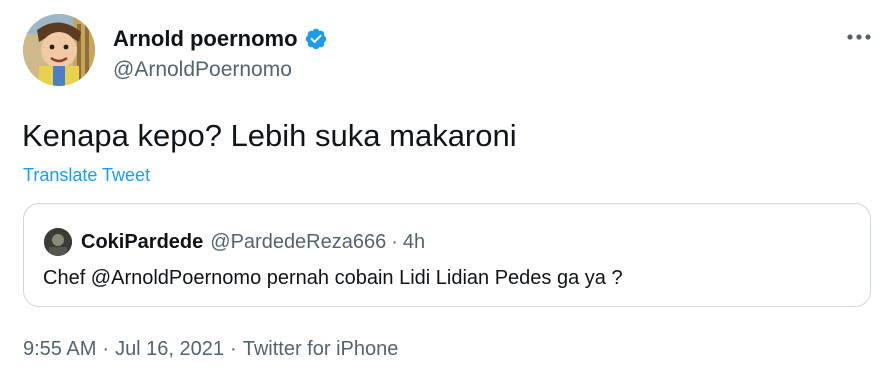 The width and height of the screenshot is (896, 386). I want to click on avatar-image, so click(59, 50).